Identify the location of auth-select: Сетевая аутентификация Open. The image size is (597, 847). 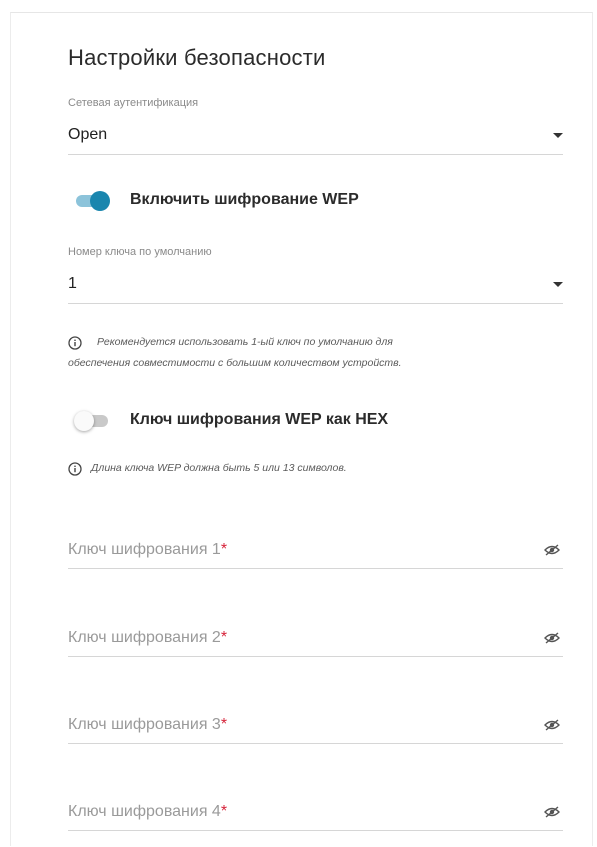
(315, 127).